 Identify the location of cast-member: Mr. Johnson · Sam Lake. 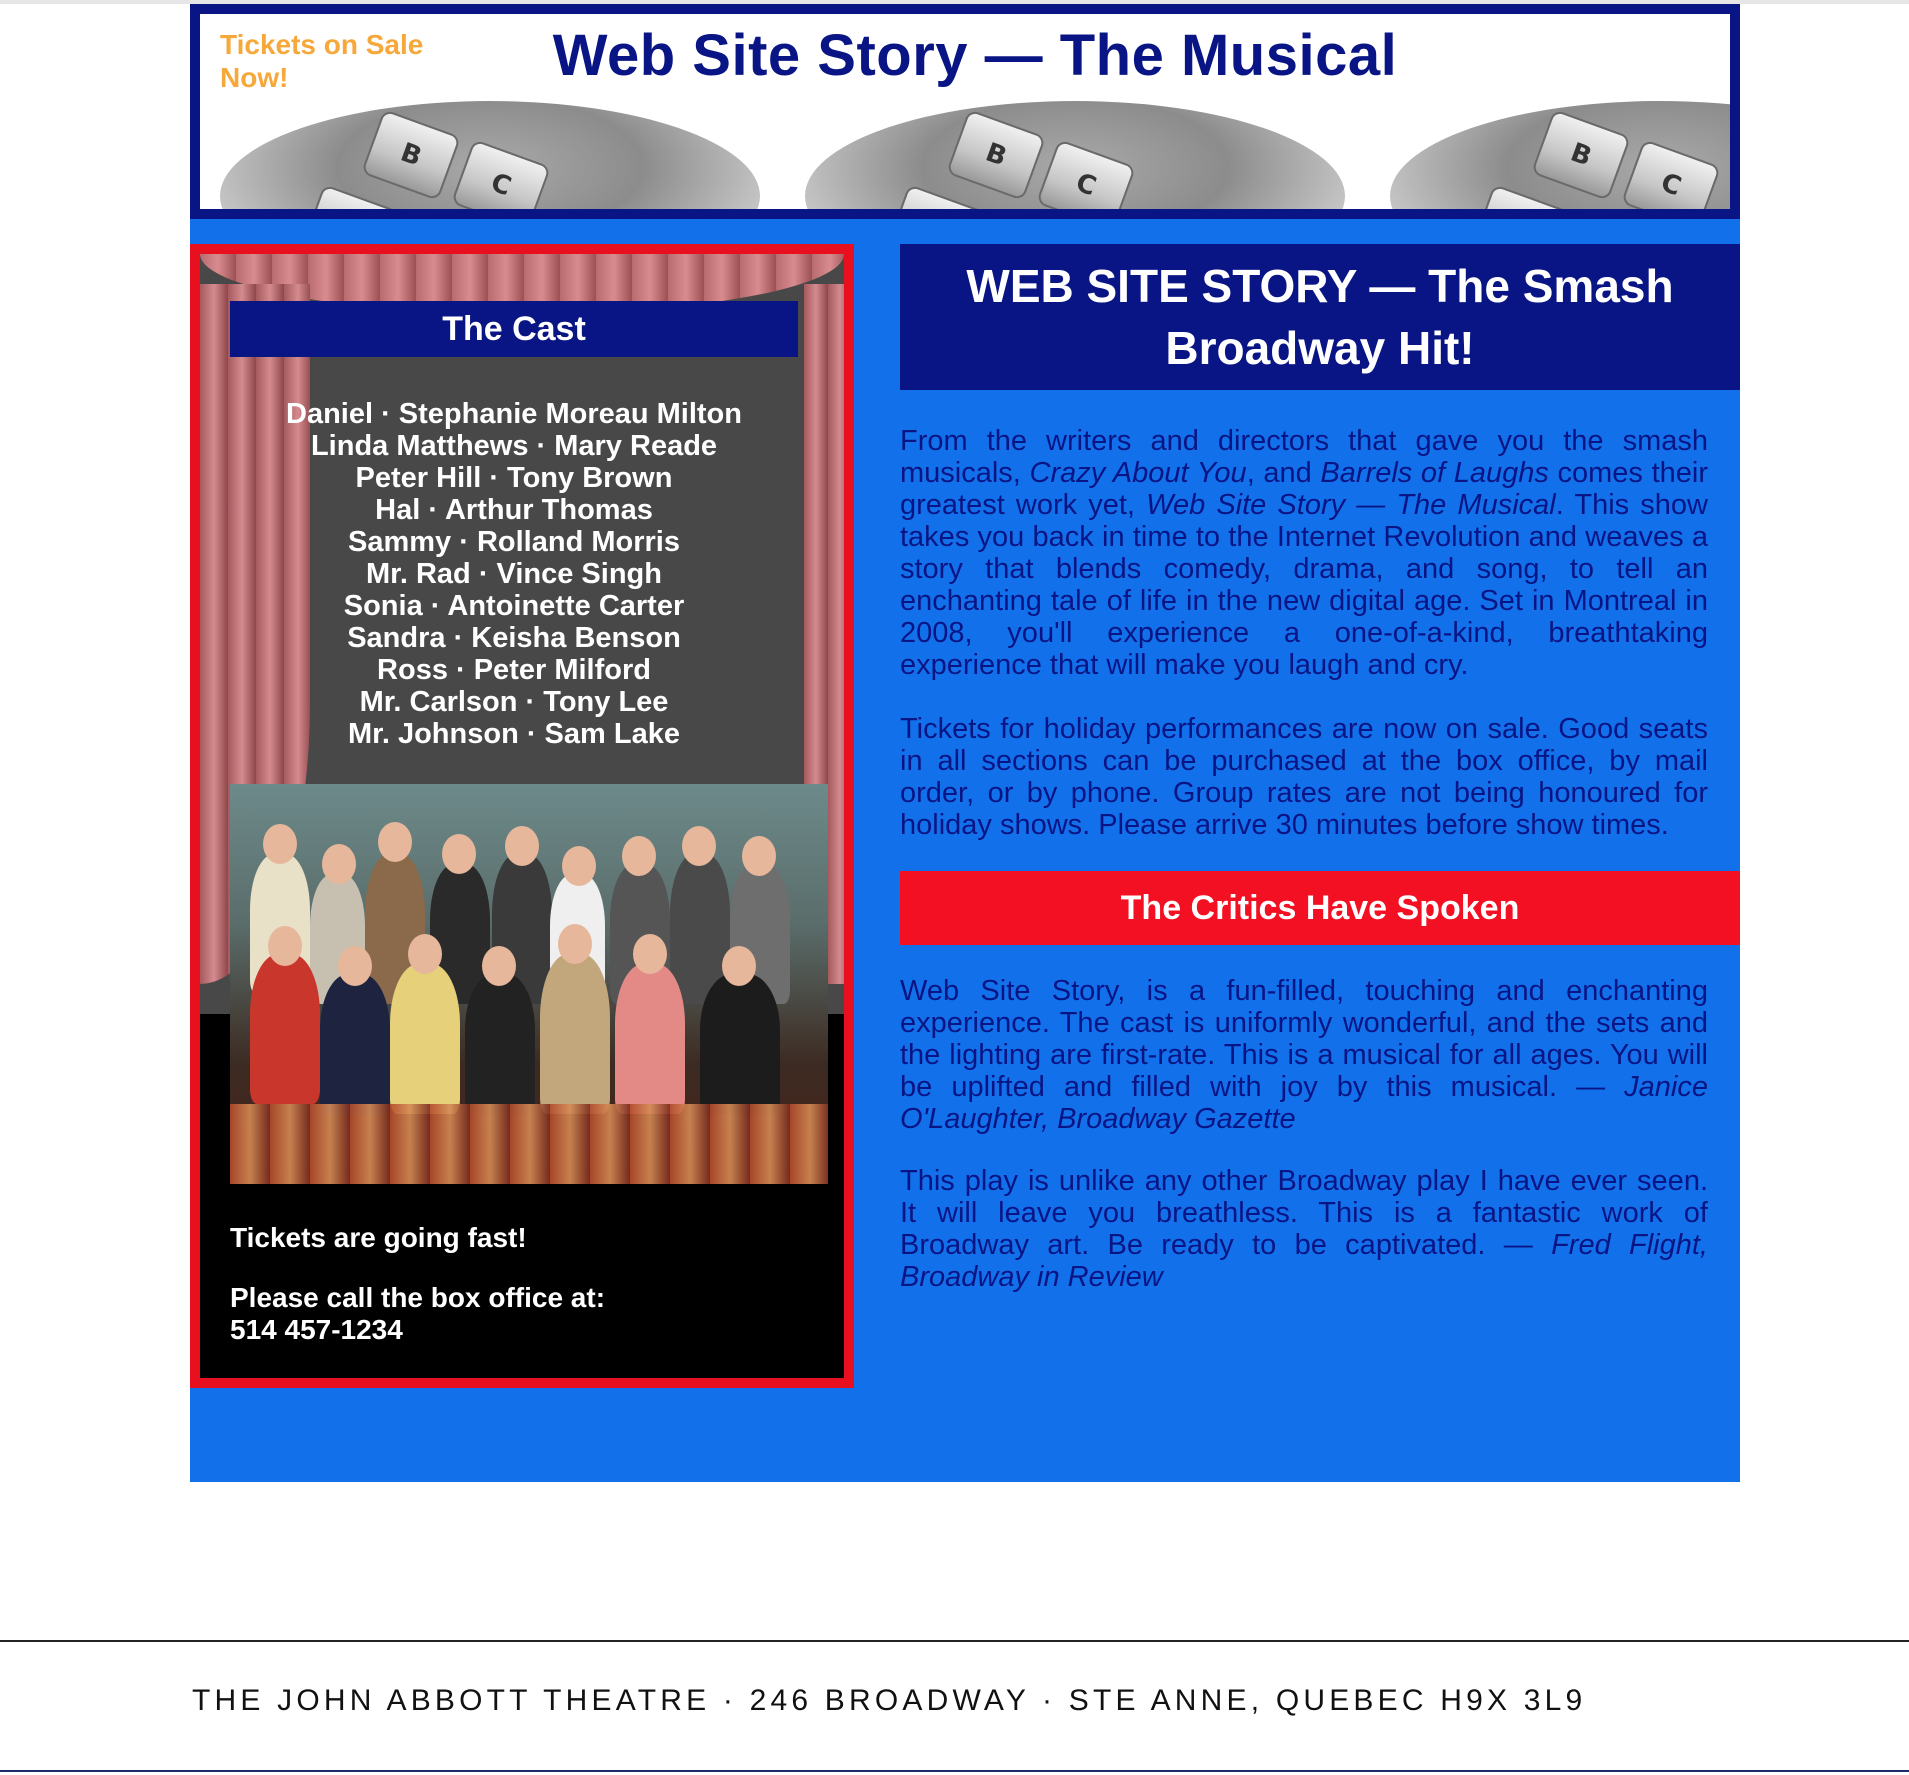
(514, 734).